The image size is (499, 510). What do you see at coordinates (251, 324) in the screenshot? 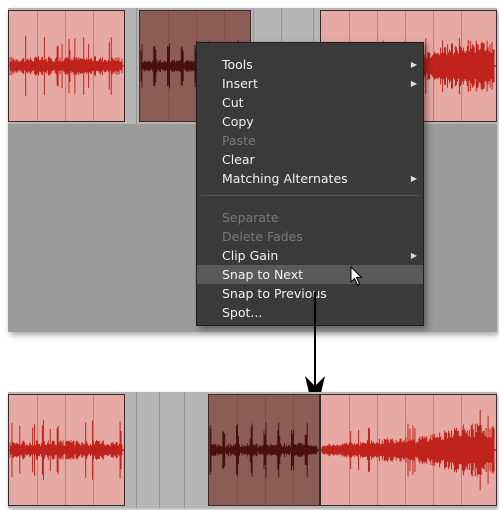
I see `menu-item-label: Mute Clip` at bounding box center [251, 324].